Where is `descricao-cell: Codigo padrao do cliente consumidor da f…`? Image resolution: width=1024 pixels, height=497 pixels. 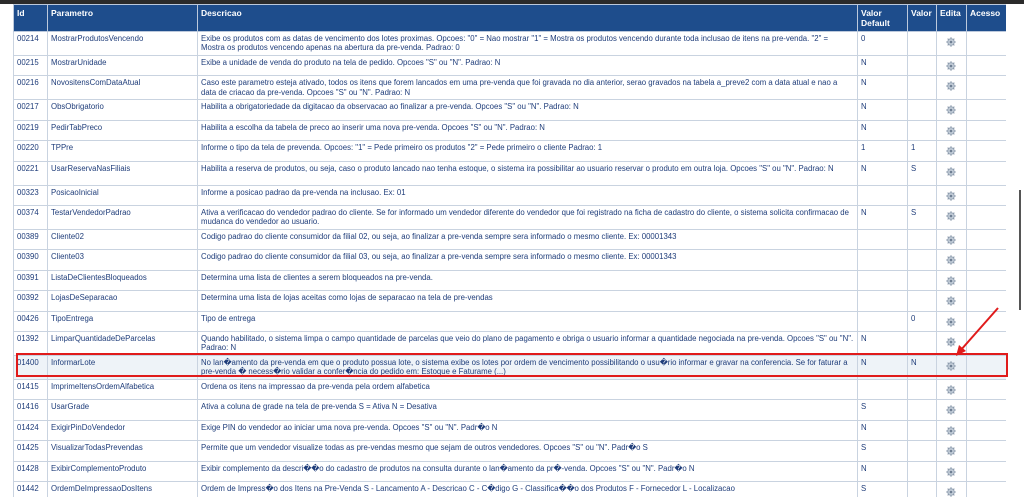
descricao-cell: Codigo padrao do cliente consumidor da f… is located at coordinates (527, 260).